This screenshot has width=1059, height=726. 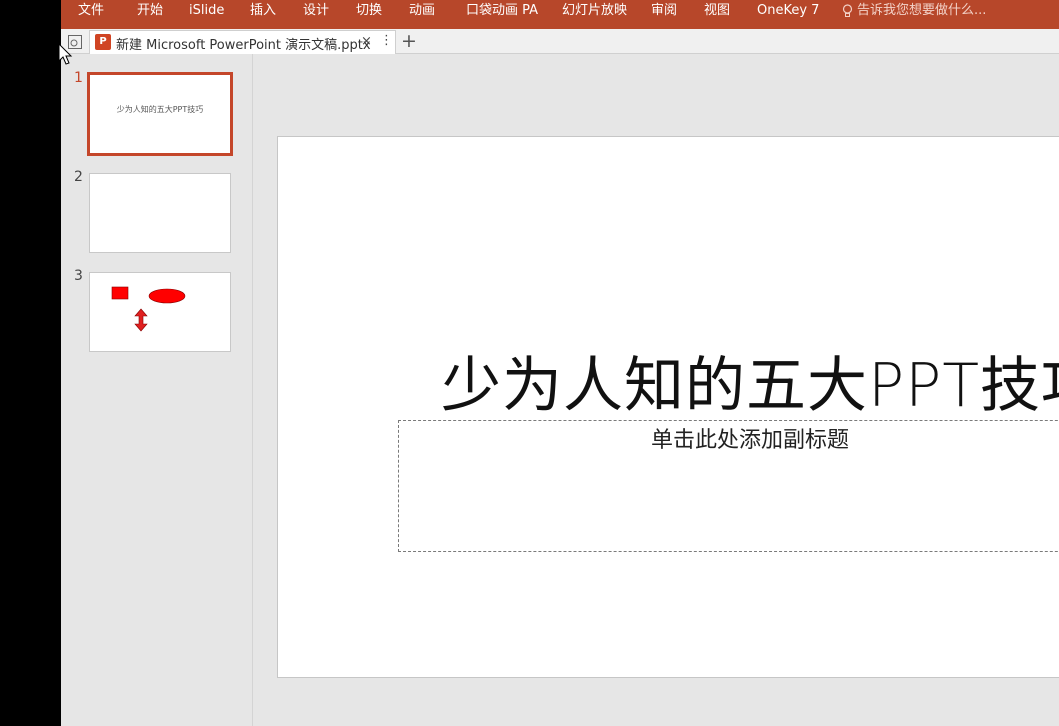 What do you see at coordinates (78, 78) in the screenshot?
I see `thumbnail-number-1: 1` at bounding box center [78, 78].